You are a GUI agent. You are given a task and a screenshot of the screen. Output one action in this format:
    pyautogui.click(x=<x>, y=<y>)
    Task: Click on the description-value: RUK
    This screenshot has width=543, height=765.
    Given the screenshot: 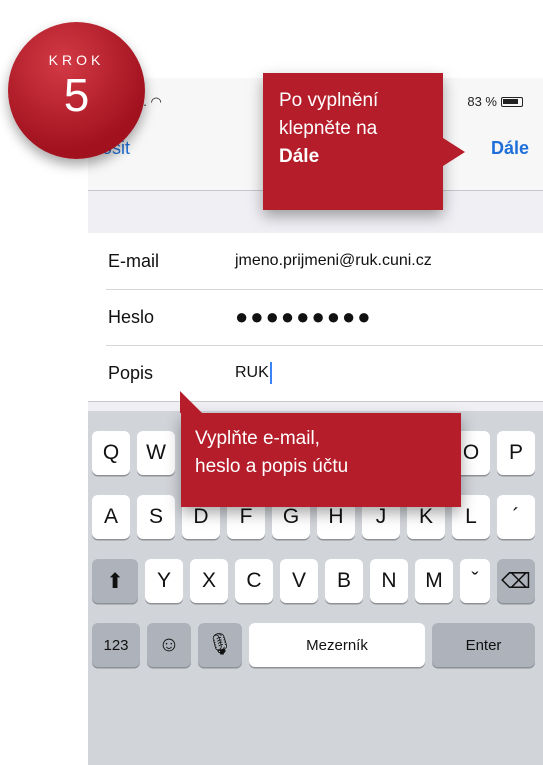 What is the action you would take?
    pyautogui.click(x=252, y=373)
    